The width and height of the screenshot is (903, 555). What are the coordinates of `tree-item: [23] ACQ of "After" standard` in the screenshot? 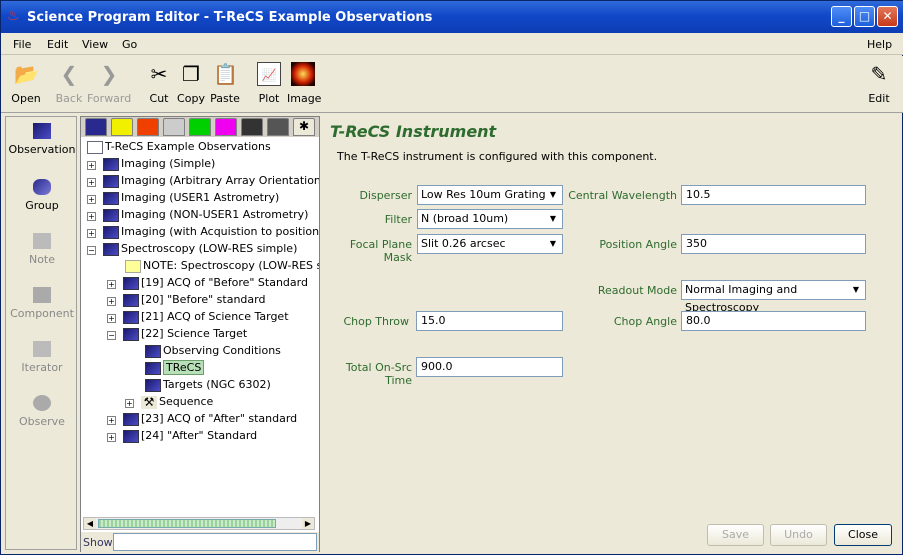 It's located at (210, 418).